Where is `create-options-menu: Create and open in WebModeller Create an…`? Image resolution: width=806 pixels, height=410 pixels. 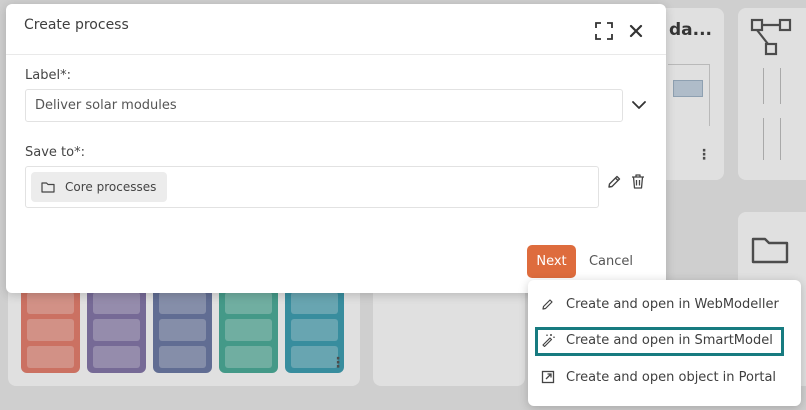
create-options-menu: Create and open in WebModeller Create an… is located at coordinates (664, 343).